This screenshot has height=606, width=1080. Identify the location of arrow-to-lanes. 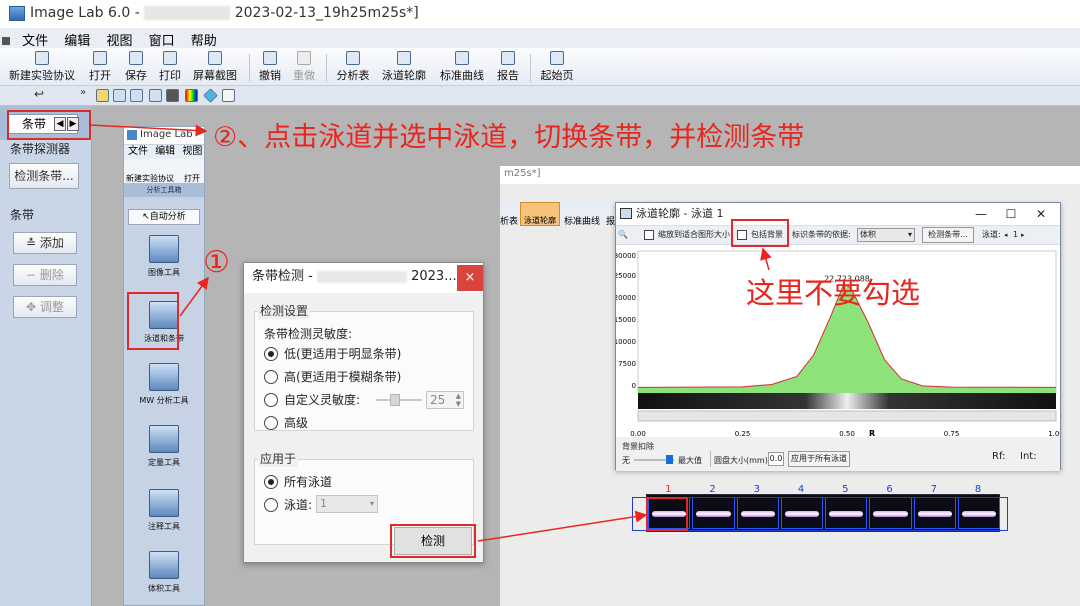
(562, 526).